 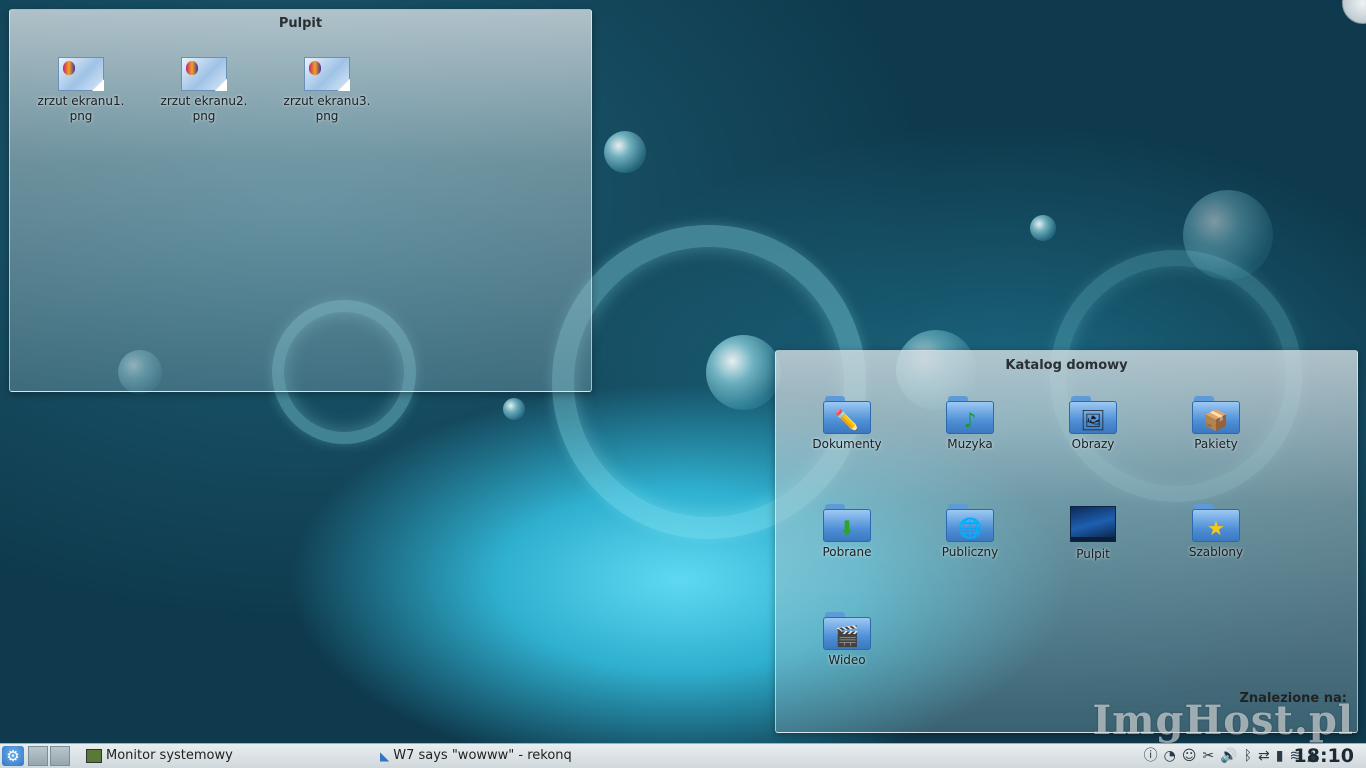 I want to click on file-label: zrzut ekranu3., so click(x=327, y=101).